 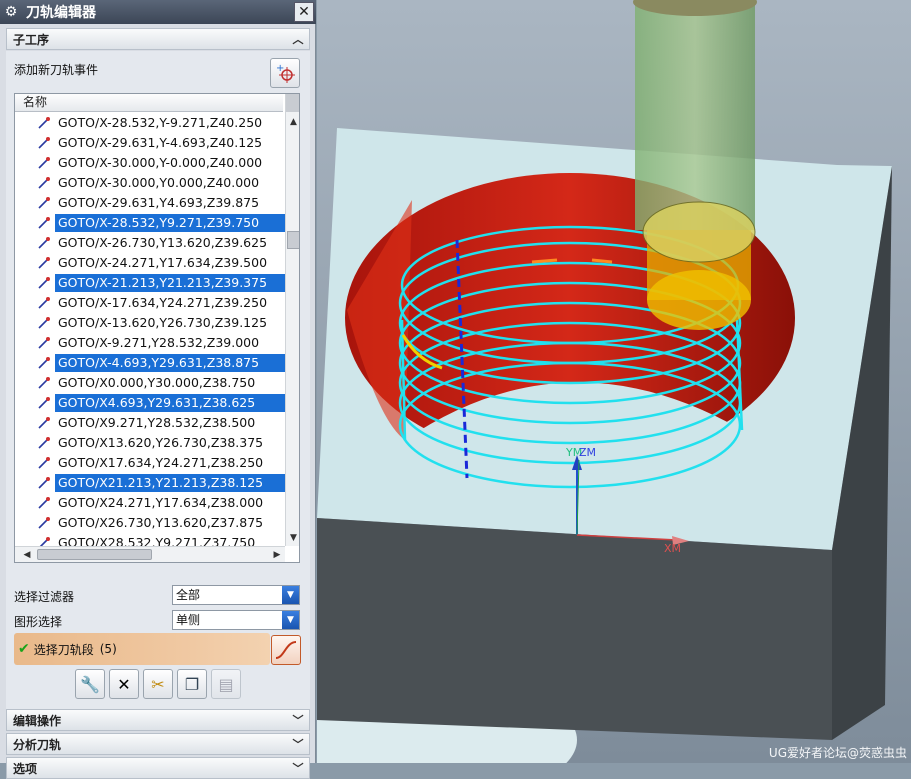 What do you see at coordinates (163, 262) in the screenshot?
I see `list-item-label: GOTO/X-24.271,Y17.634,Z39.500` at bounding box center [163, 262].